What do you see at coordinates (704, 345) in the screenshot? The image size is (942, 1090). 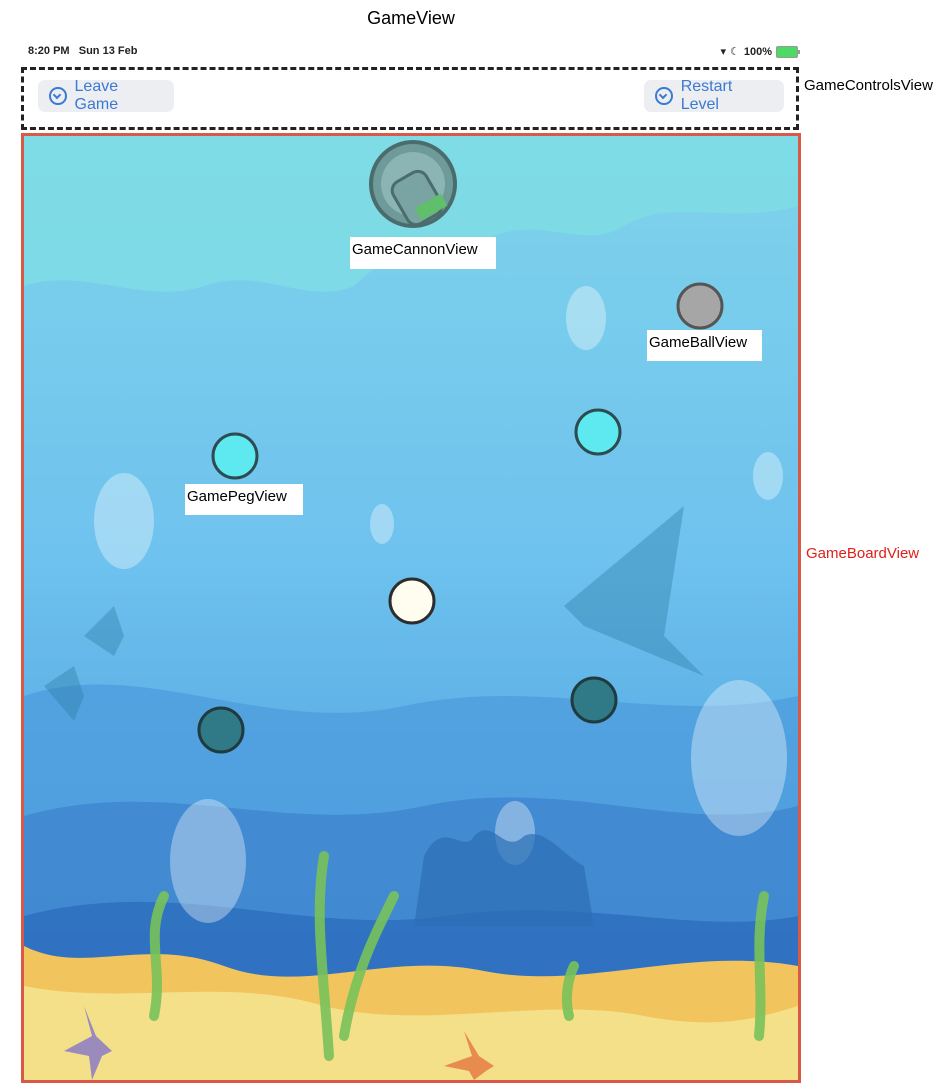 I see `ball-view-label: GameBallView` at bounding box center [704, 345].